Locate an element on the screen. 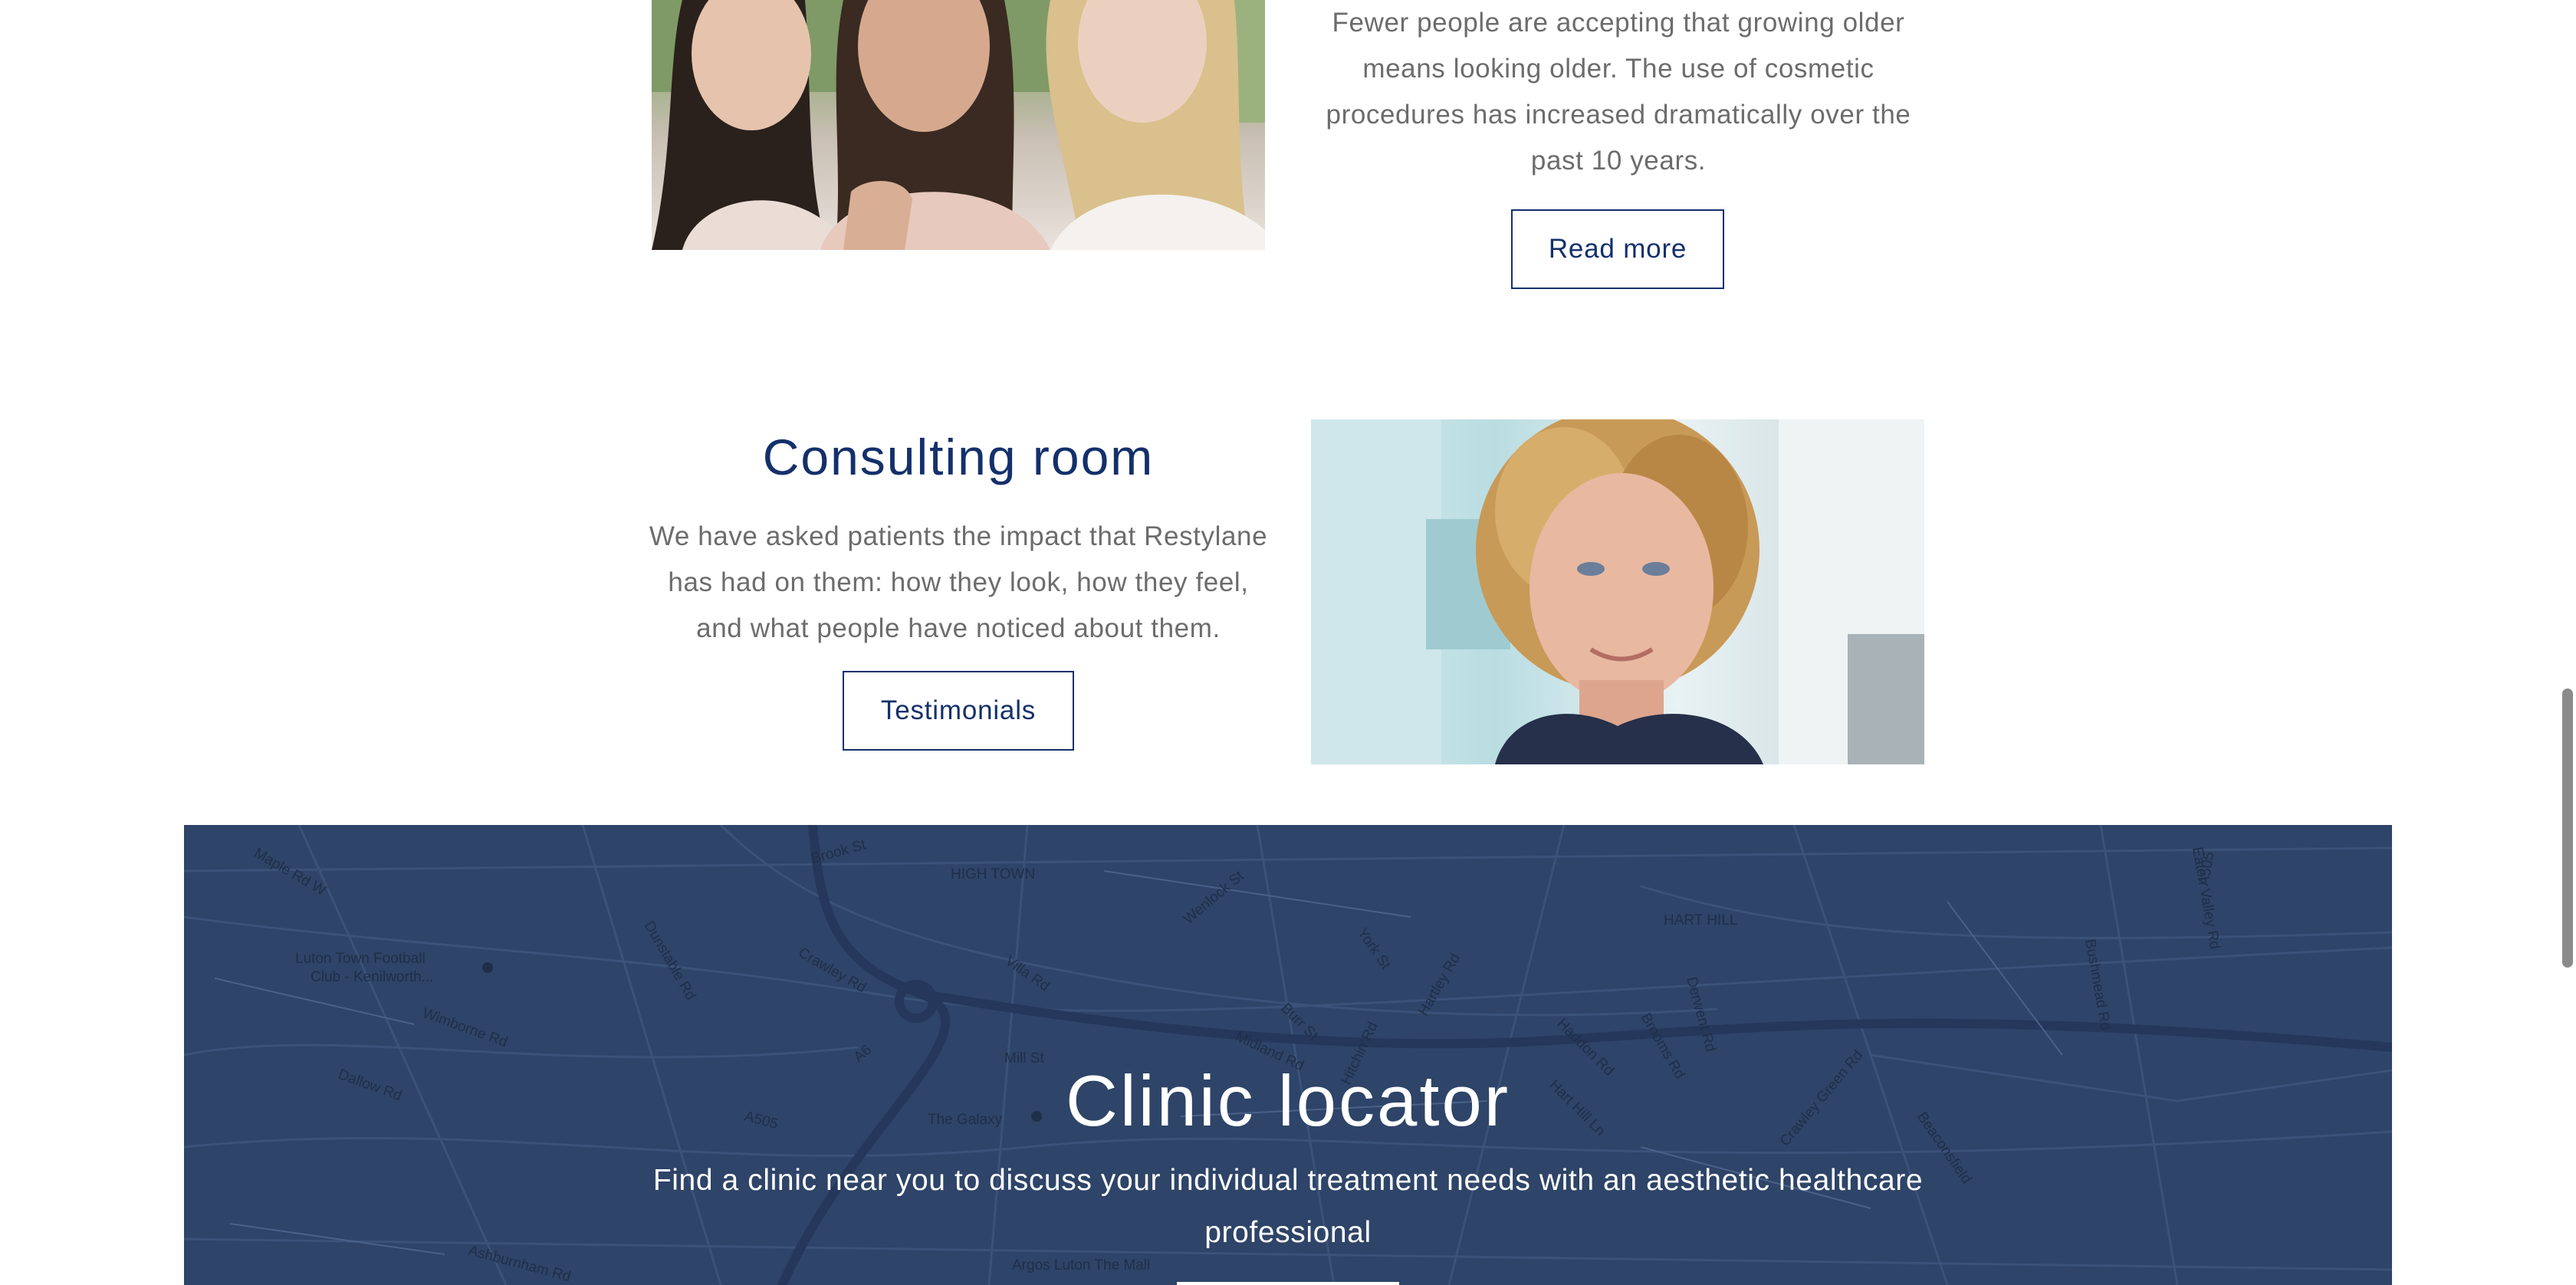  scrollbar-track is located at coordinates (2568, 642).